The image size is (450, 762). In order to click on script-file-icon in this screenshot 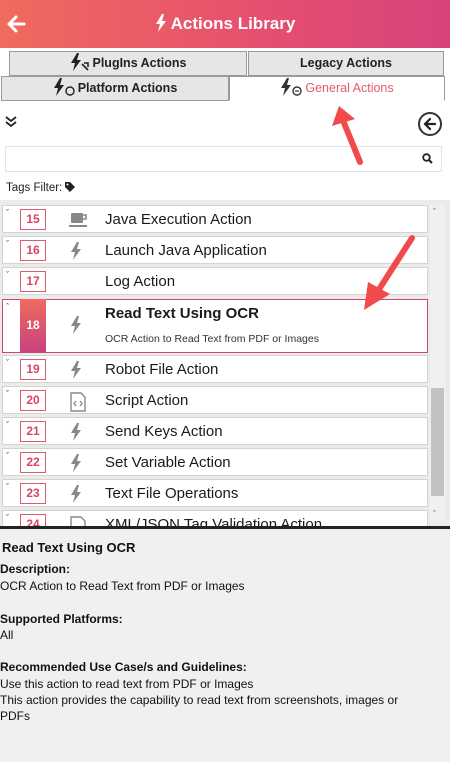, I will do `click(78, 402)`.